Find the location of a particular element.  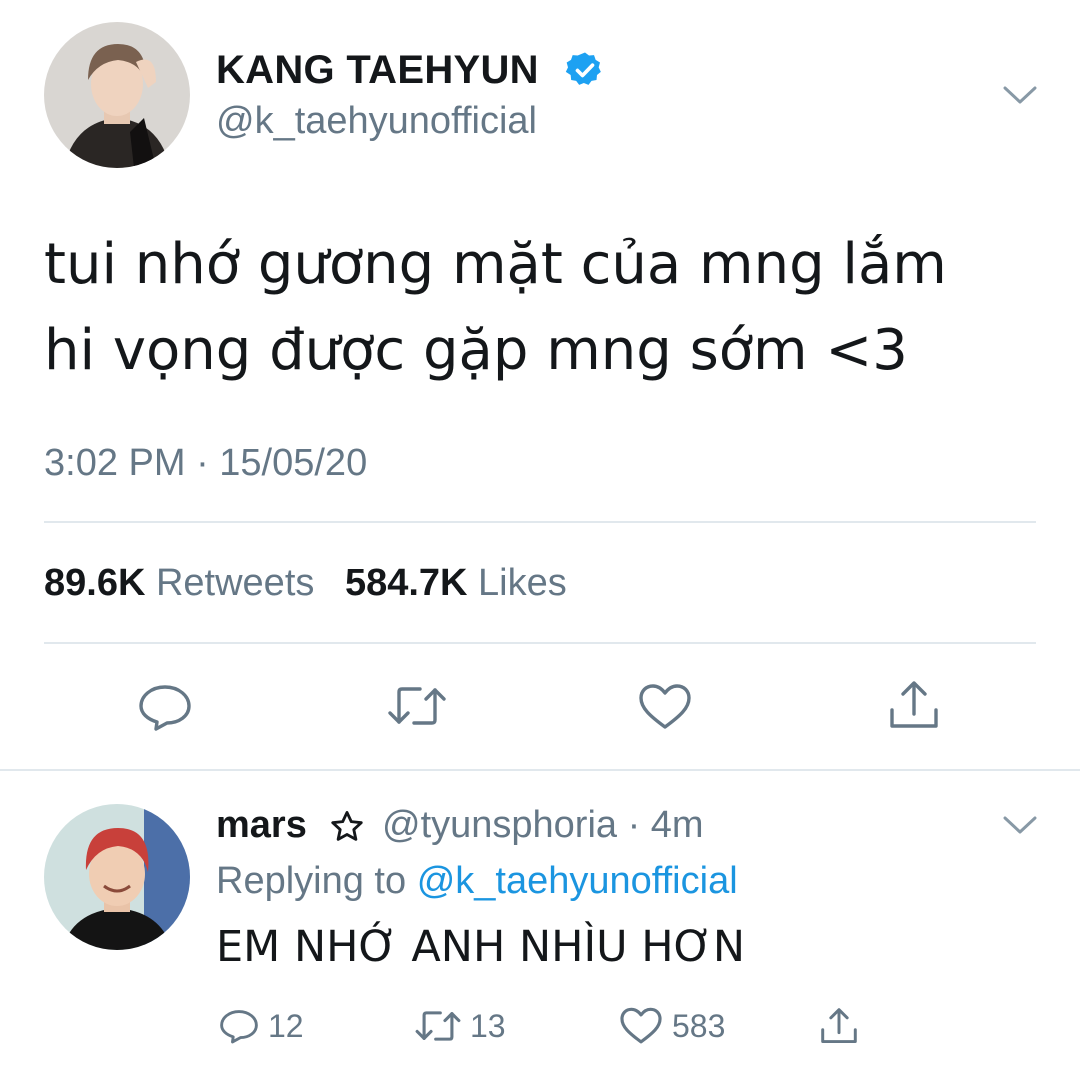

retweets-label: Retweets is located at coordinates (235, 583).